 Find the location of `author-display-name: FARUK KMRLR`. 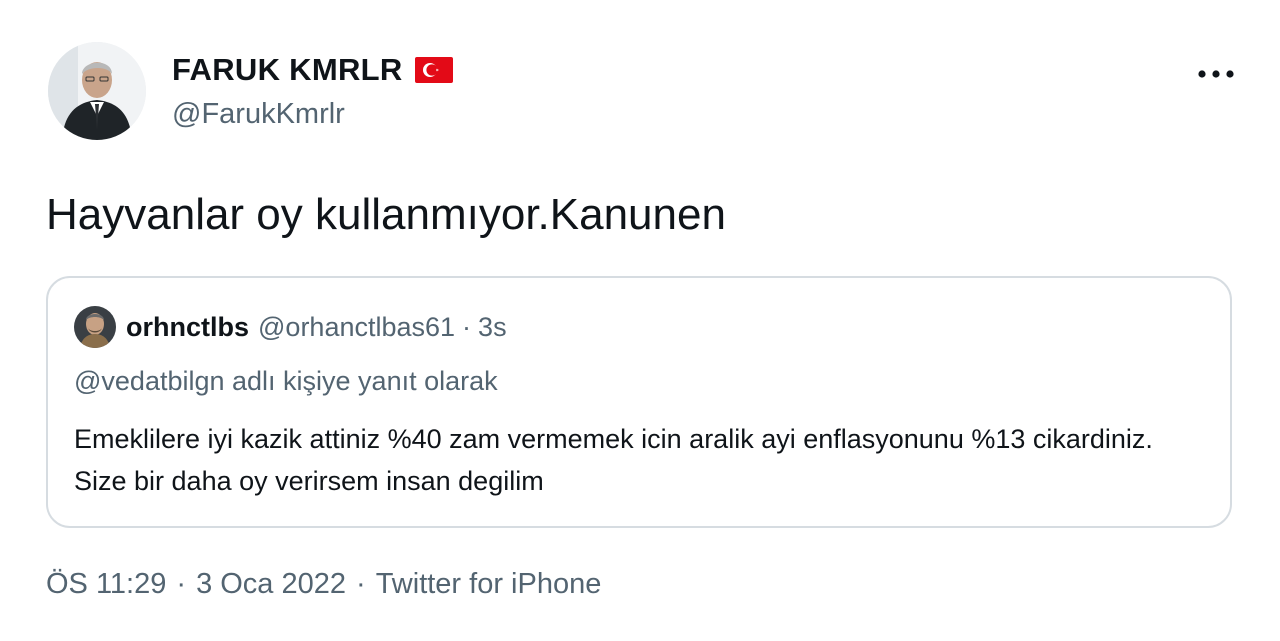

author-display-name: FARUK KMRLR is located at coordinates (287, 70).